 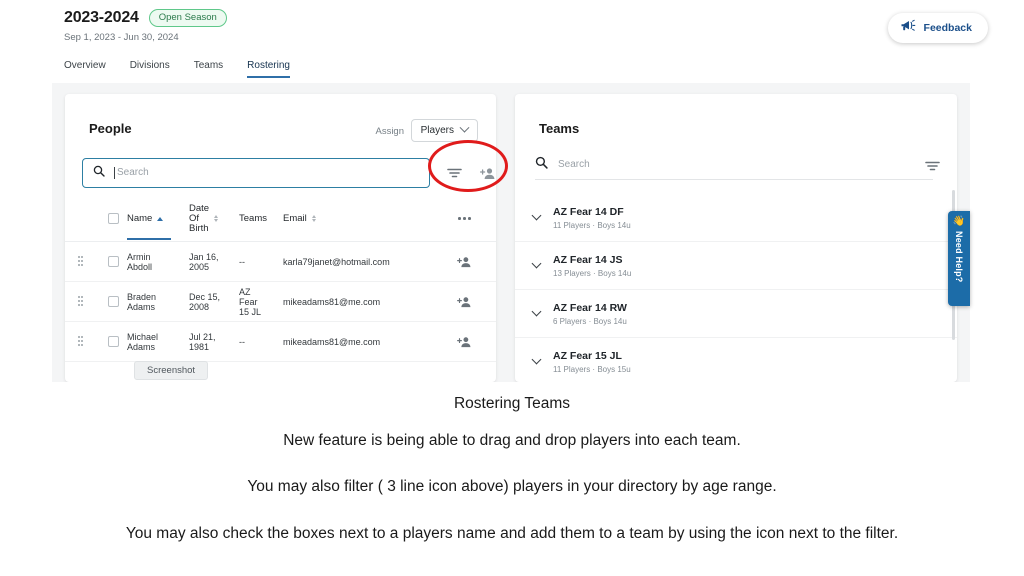 I want to click on need-help-tab: 👋 Need Help?, so click(x=959, y=258).